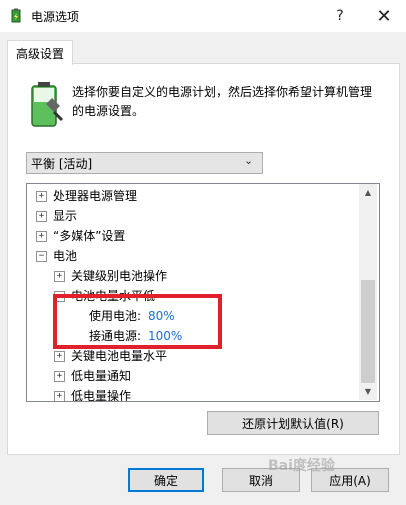 The height and width of the screenshot is (505, 406). I want to click on scroll-thumb, so click(368, 331).